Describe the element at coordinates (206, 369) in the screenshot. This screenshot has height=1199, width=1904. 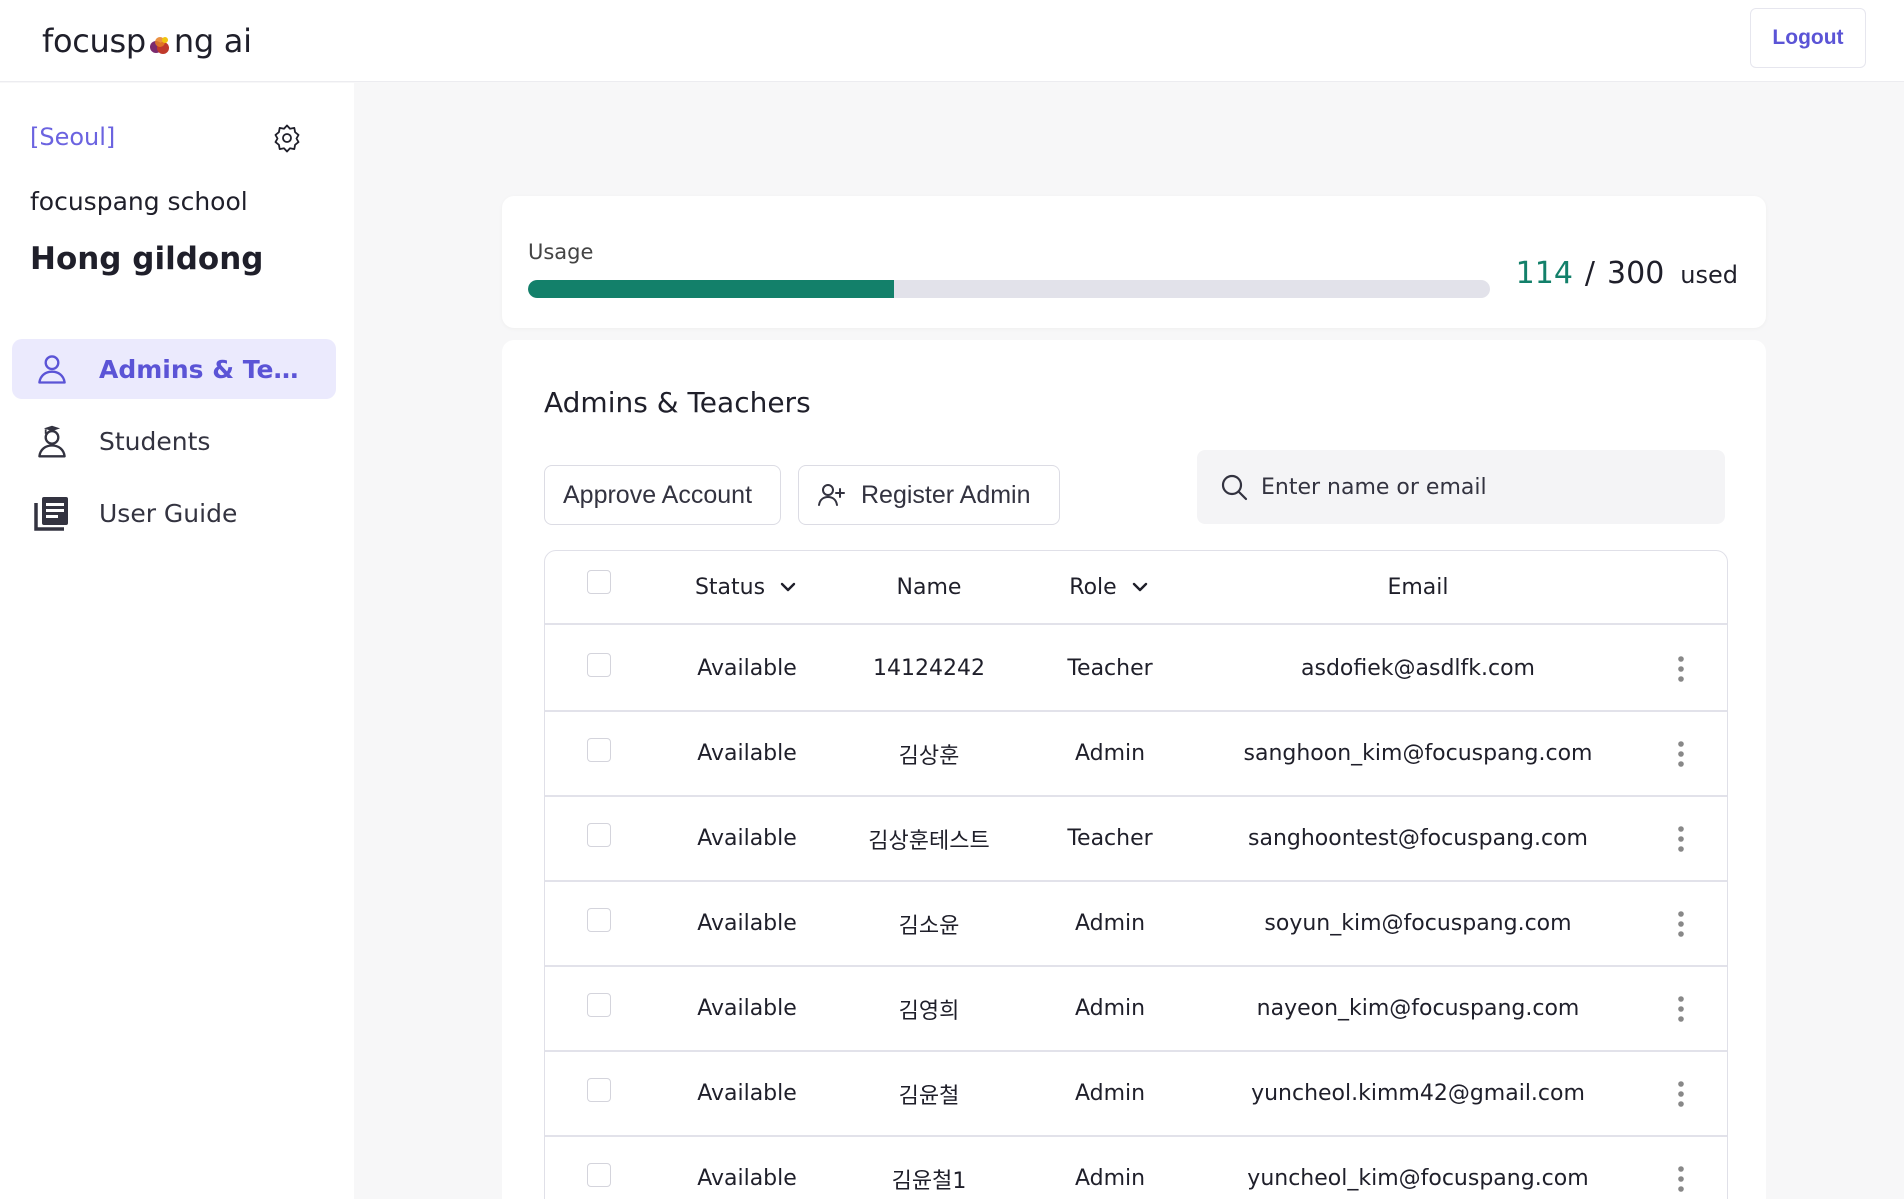
I see `sidebar-item-label: Admins & Teachers` at that location.